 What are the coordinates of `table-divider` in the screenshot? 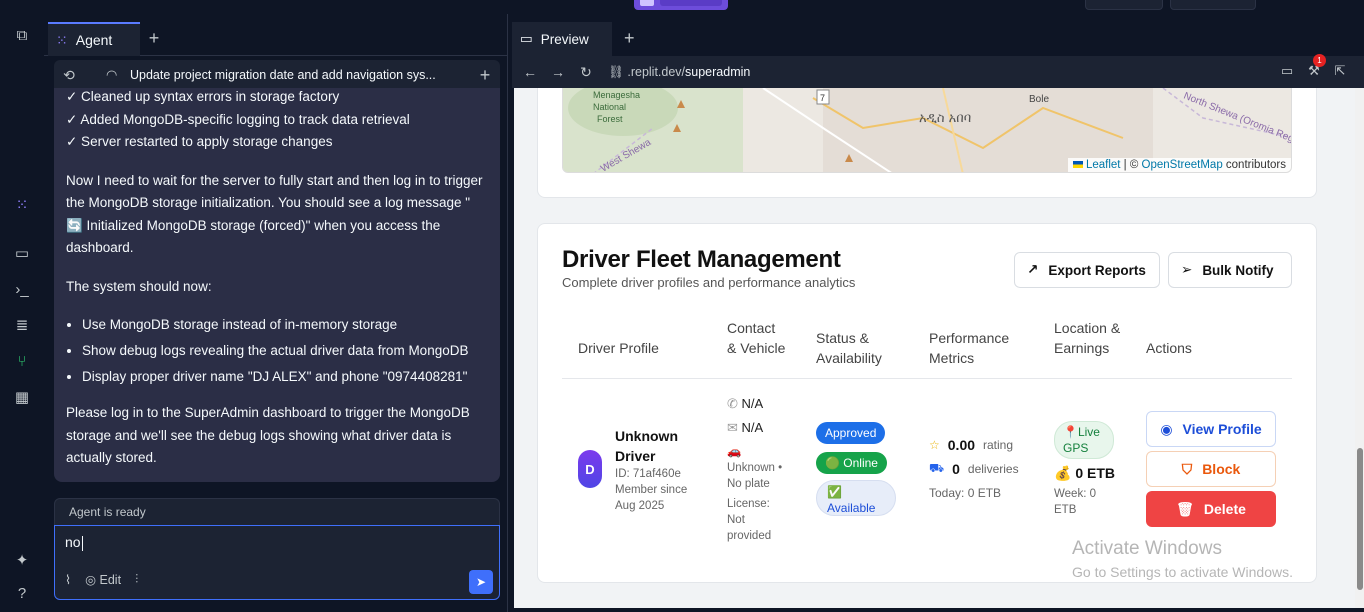 It's located at (927, 378).